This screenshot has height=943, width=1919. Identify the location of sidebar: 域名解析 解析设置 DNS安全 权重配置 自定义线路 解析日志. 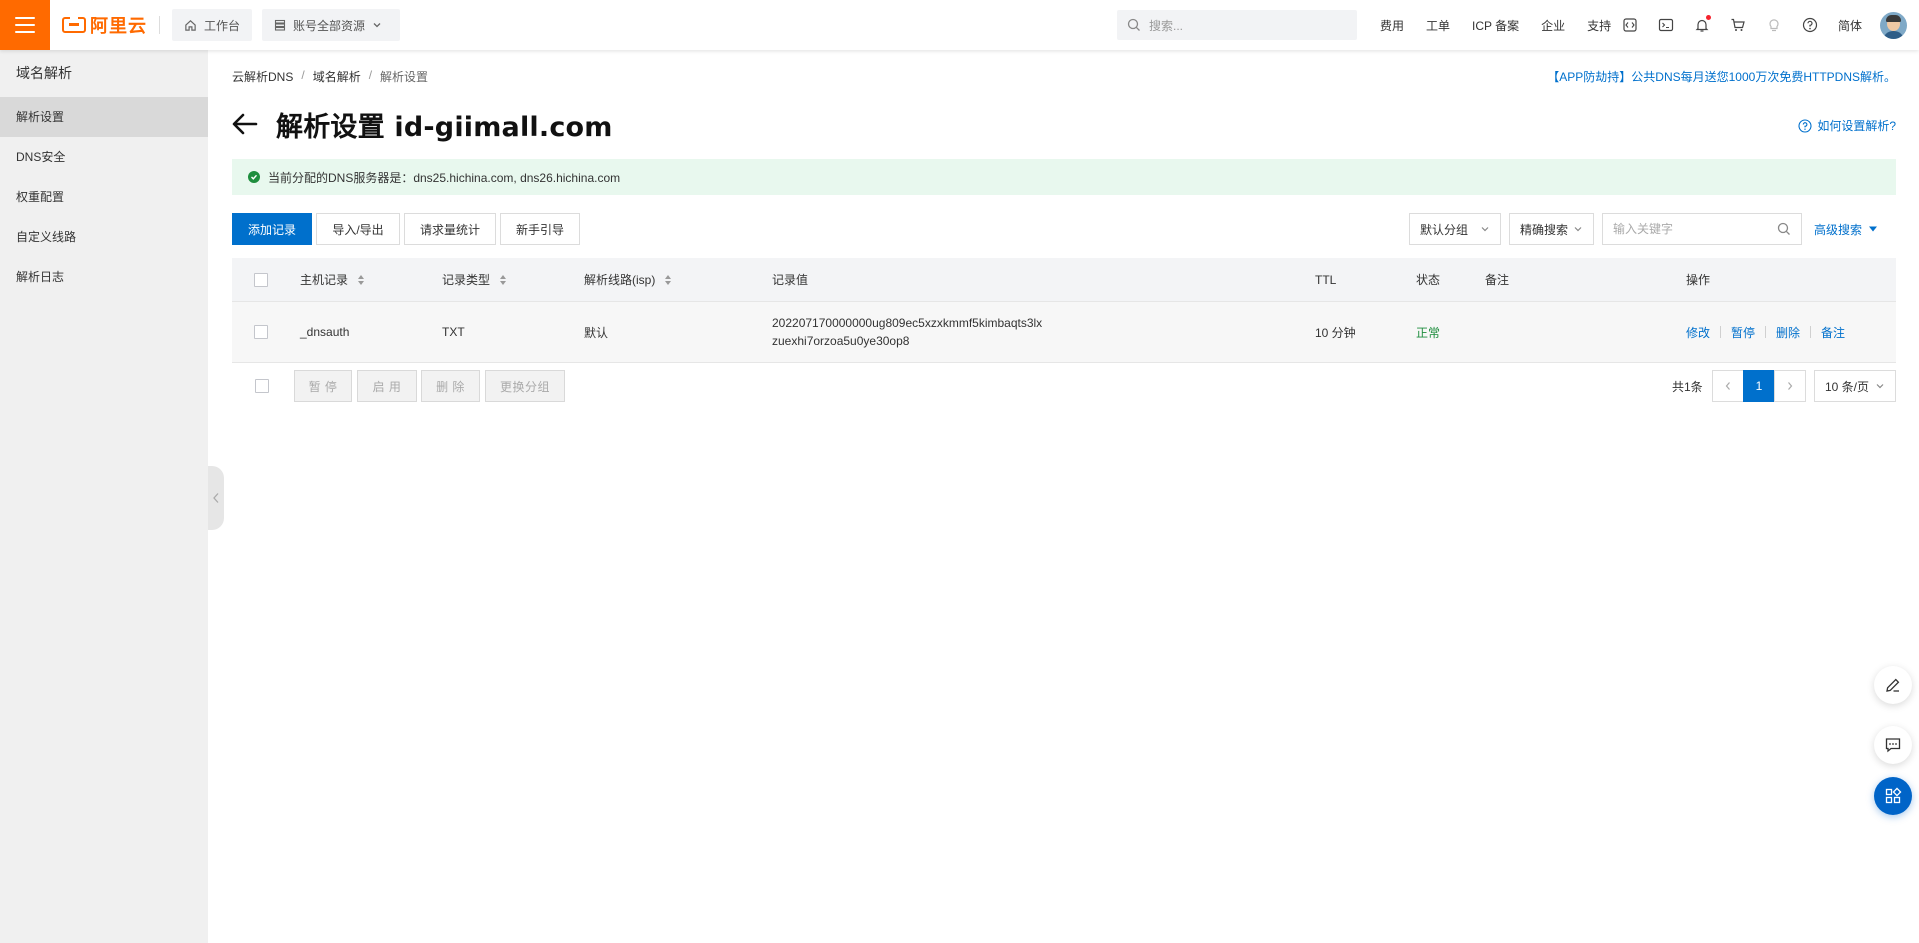
(104, 496).